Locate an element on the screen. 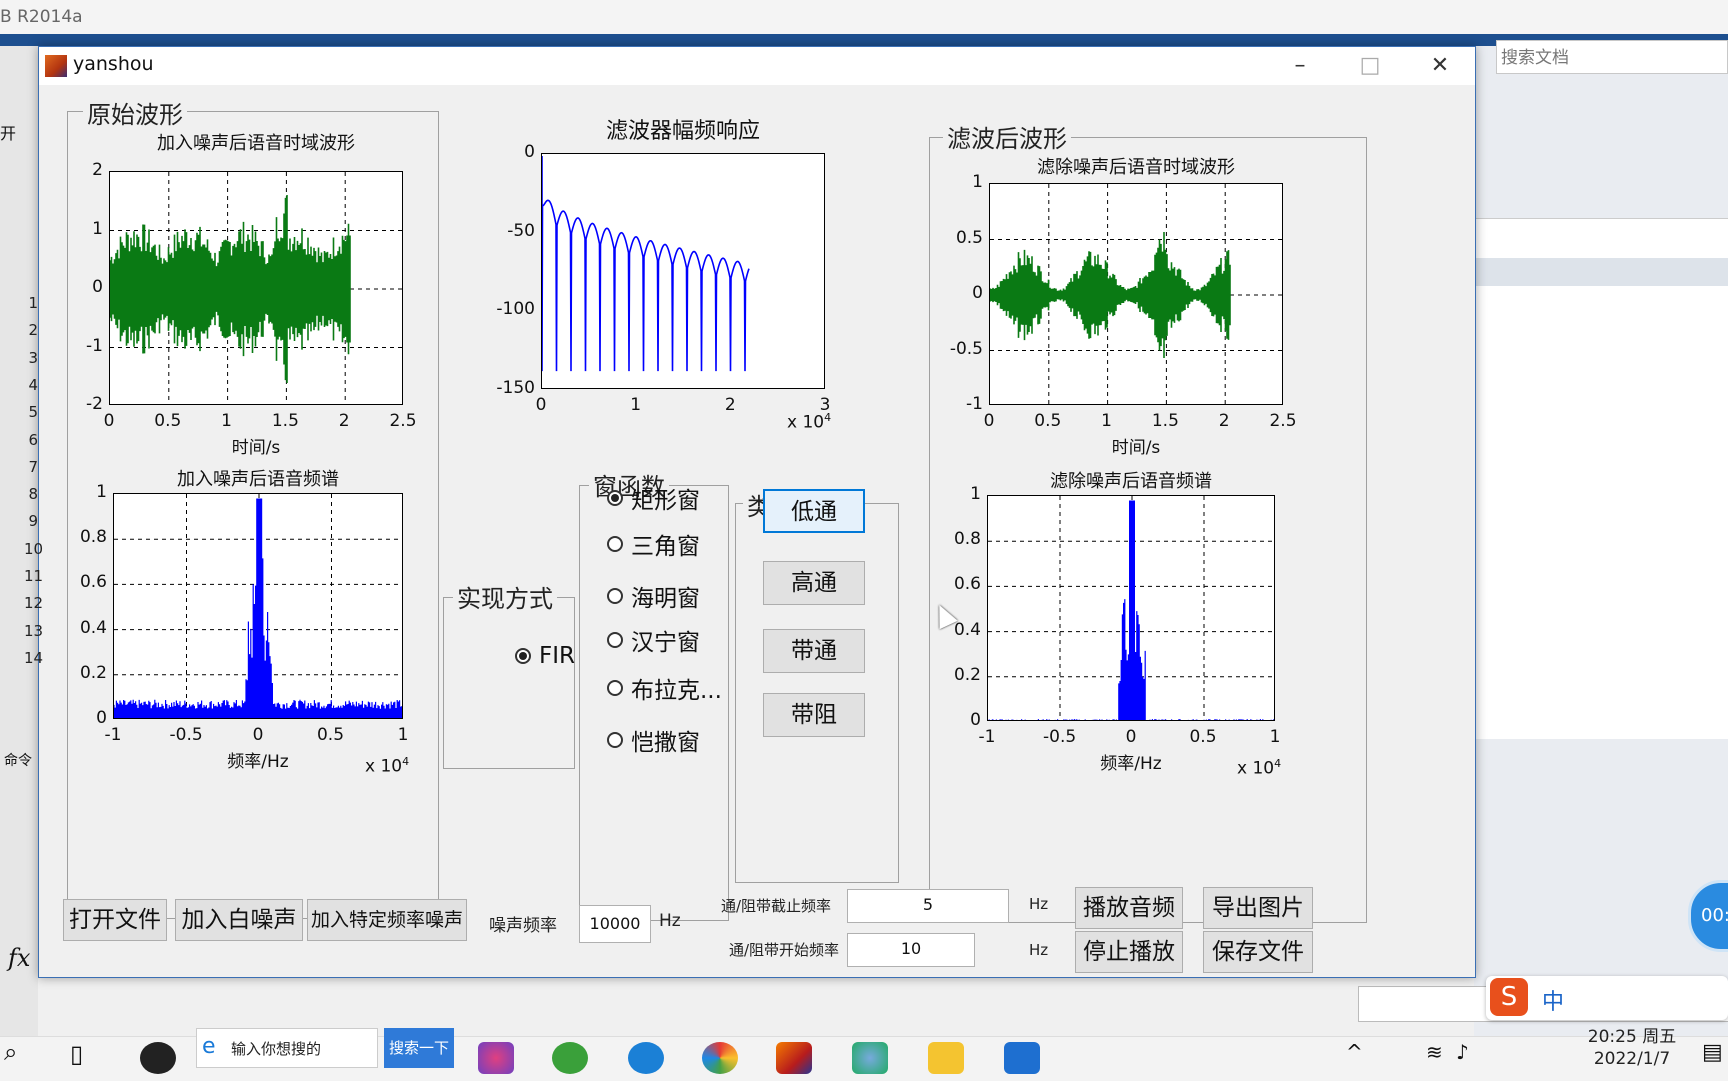 The width and height of the screenshot is (1728, 1081). panel-method-title: 实现方式 is located at coordinates (505, 596).